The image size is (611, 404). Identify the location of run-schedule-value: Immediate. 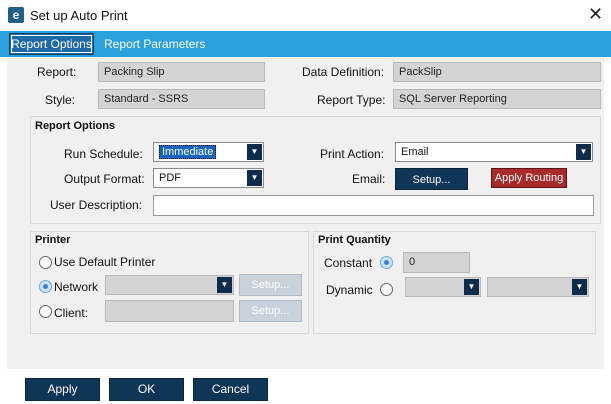
(188, 152).